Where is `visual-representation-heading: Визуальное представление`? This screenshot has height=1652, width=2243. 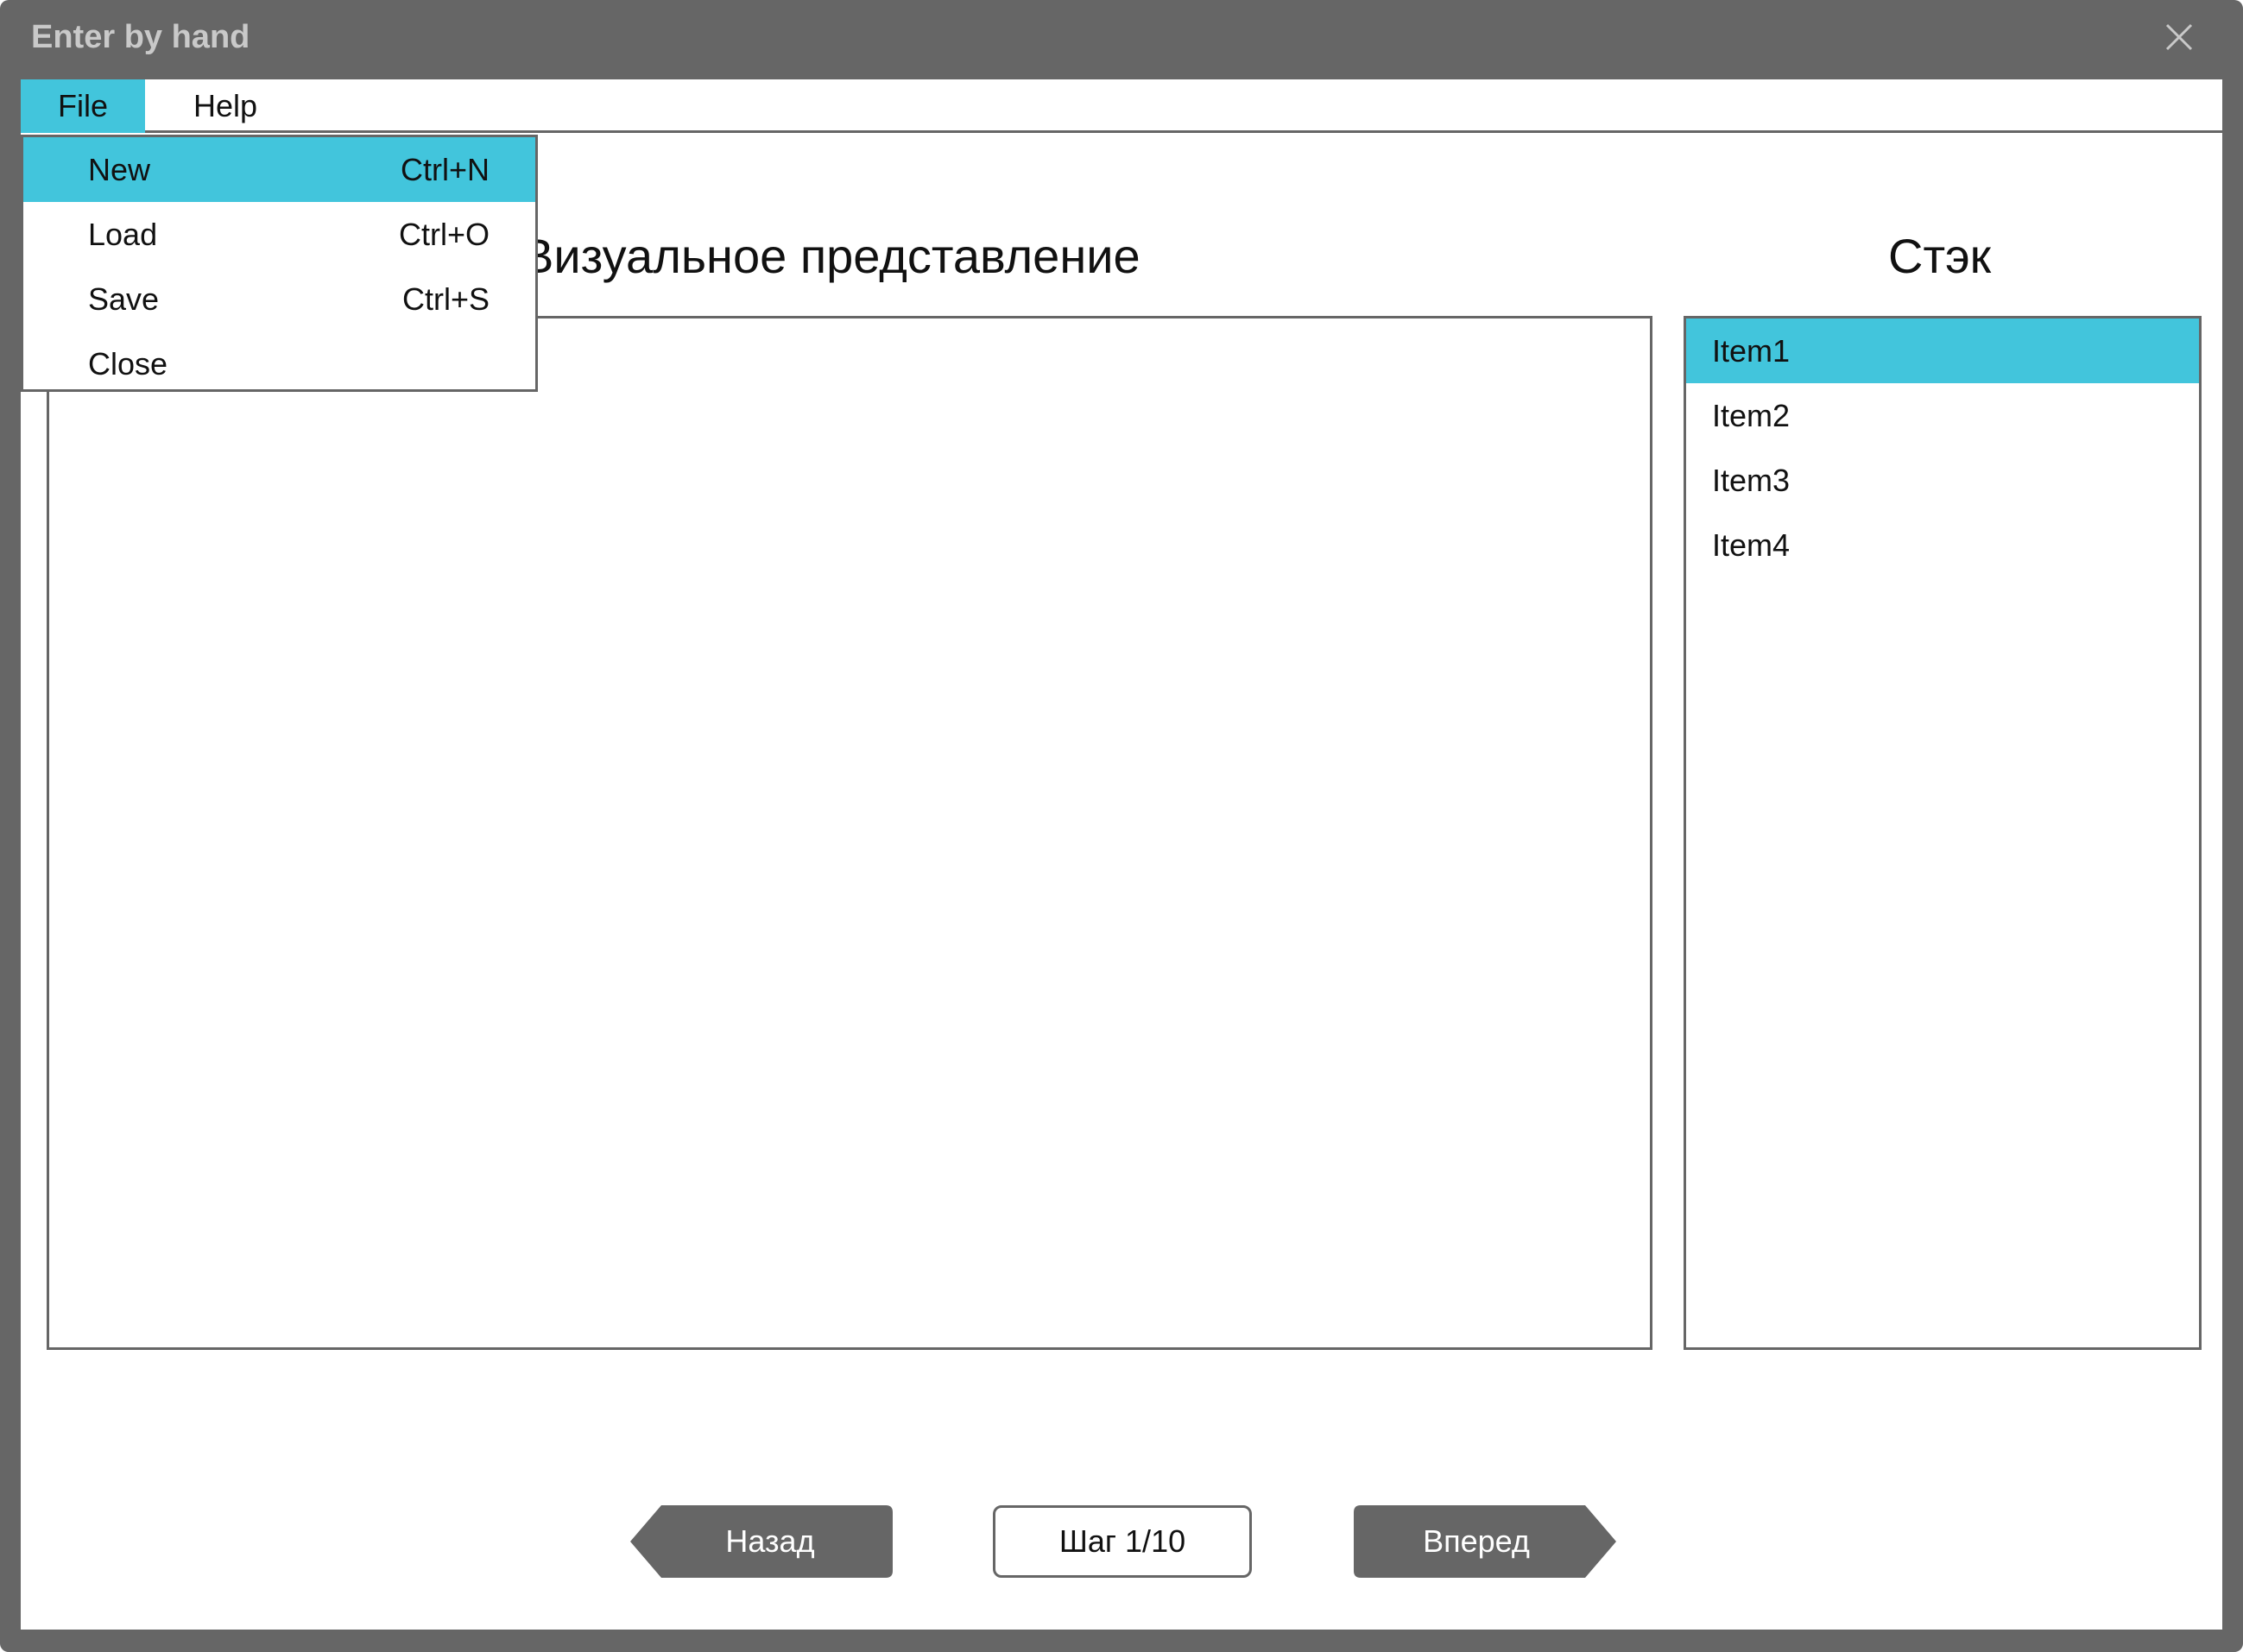
visual-representation-heading: Визуальное представление is located at coordinates (830, 256).